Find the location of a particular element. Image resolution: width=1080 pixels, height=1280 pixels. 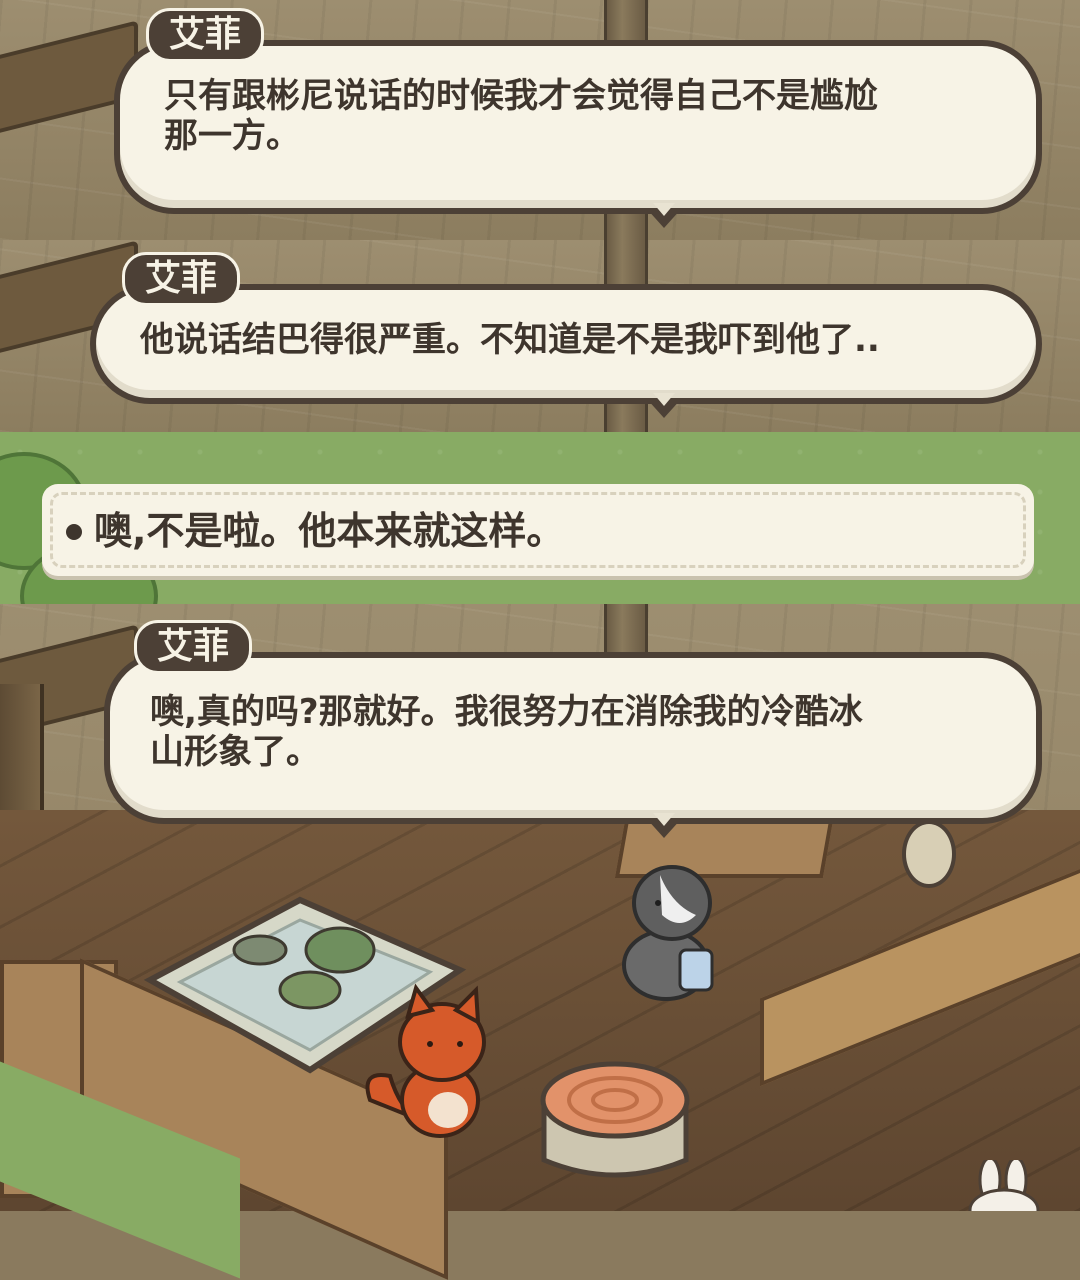

rail-platform is located at coordinates (920, 974).